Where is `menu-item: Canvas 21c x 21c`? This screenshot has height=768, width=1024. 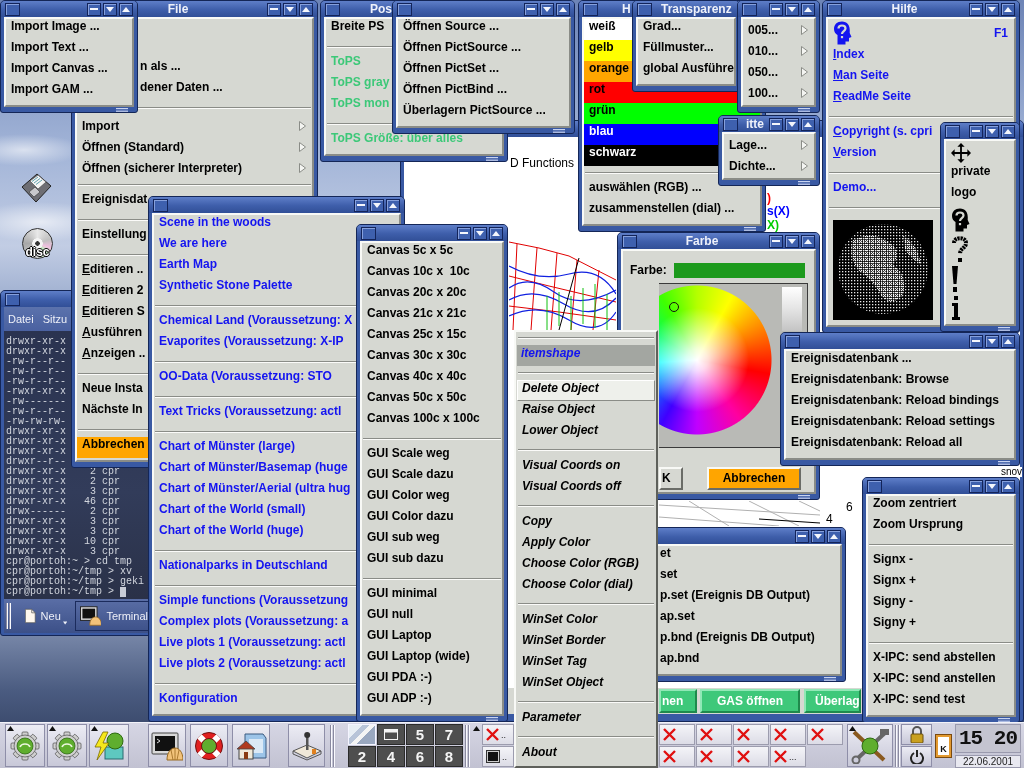 menu-item: Canvas 21c x 21c is located at coordinates (417, 316).